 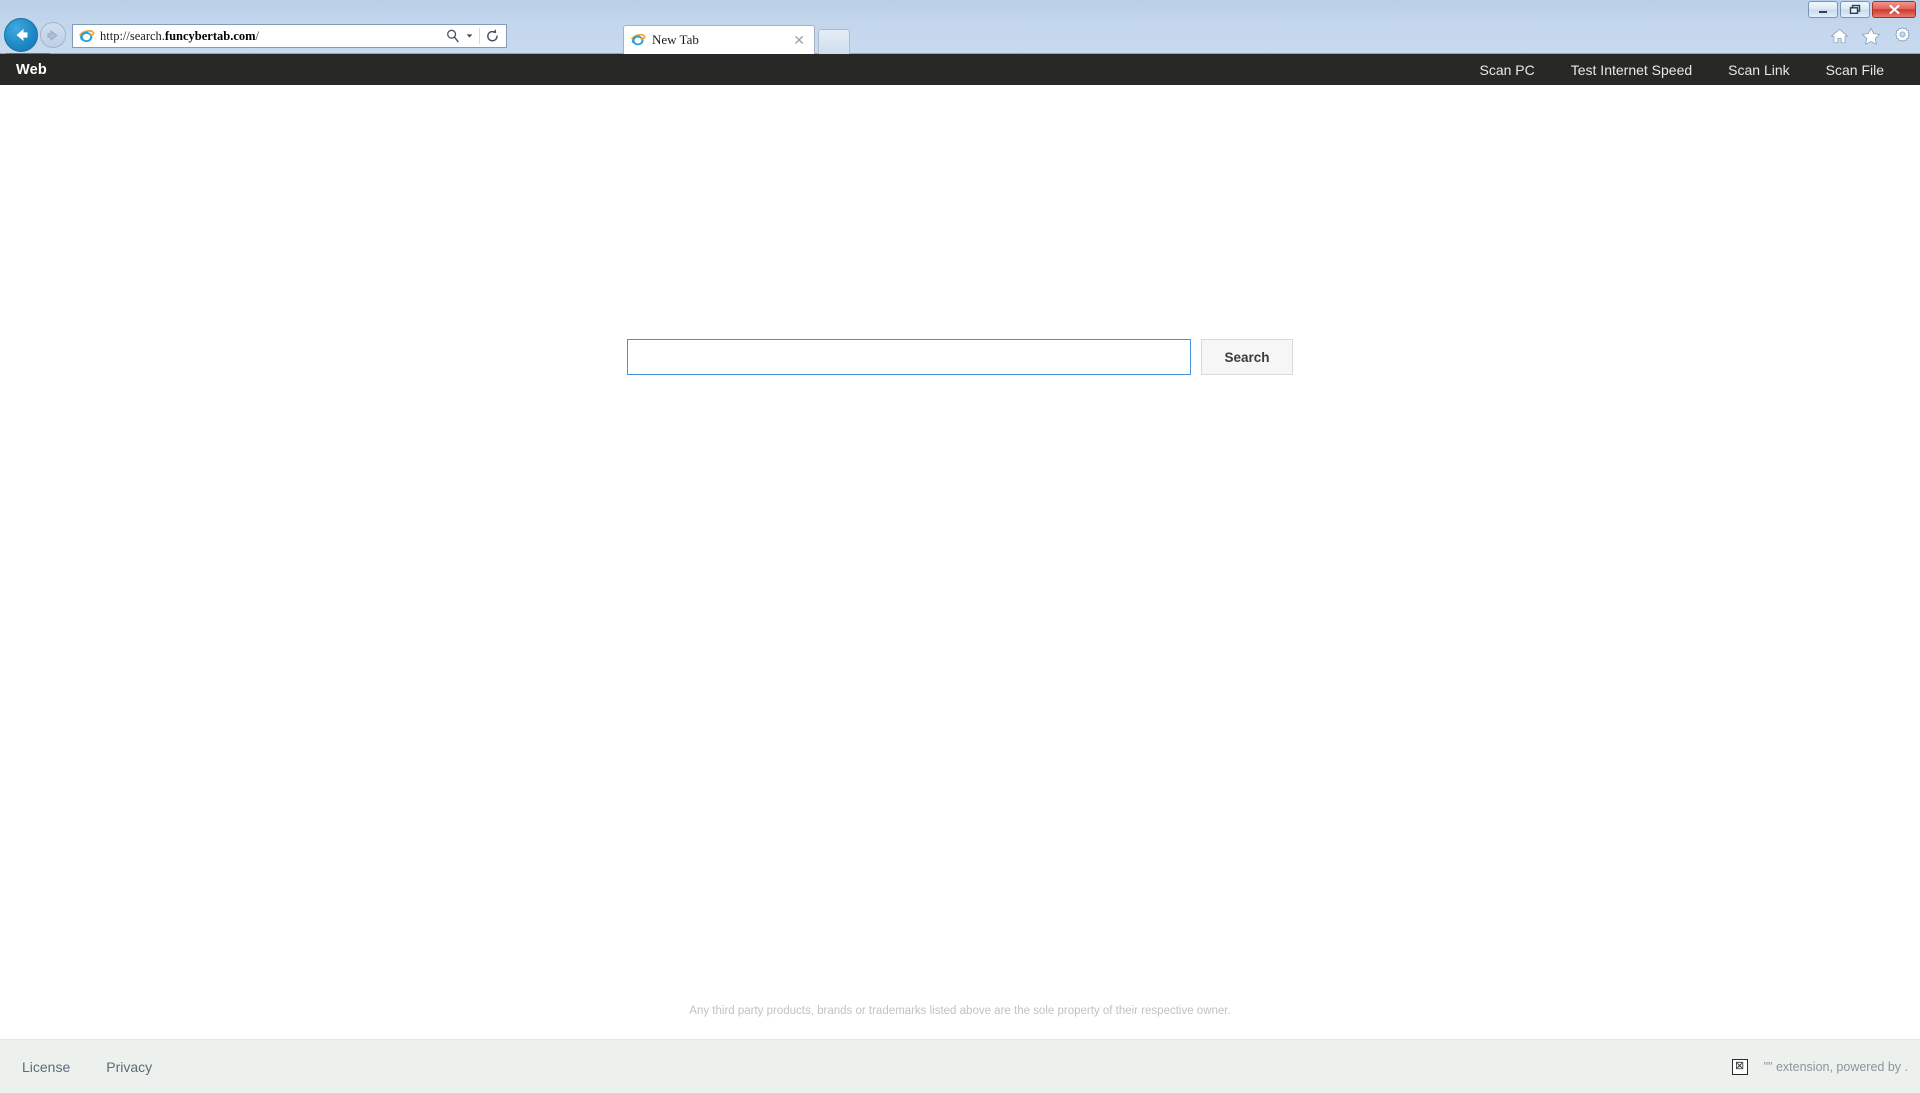 What do you see at coordinates (453, 36) in the screenshot?
I see `search-icon` at bounding box center [453, 36].